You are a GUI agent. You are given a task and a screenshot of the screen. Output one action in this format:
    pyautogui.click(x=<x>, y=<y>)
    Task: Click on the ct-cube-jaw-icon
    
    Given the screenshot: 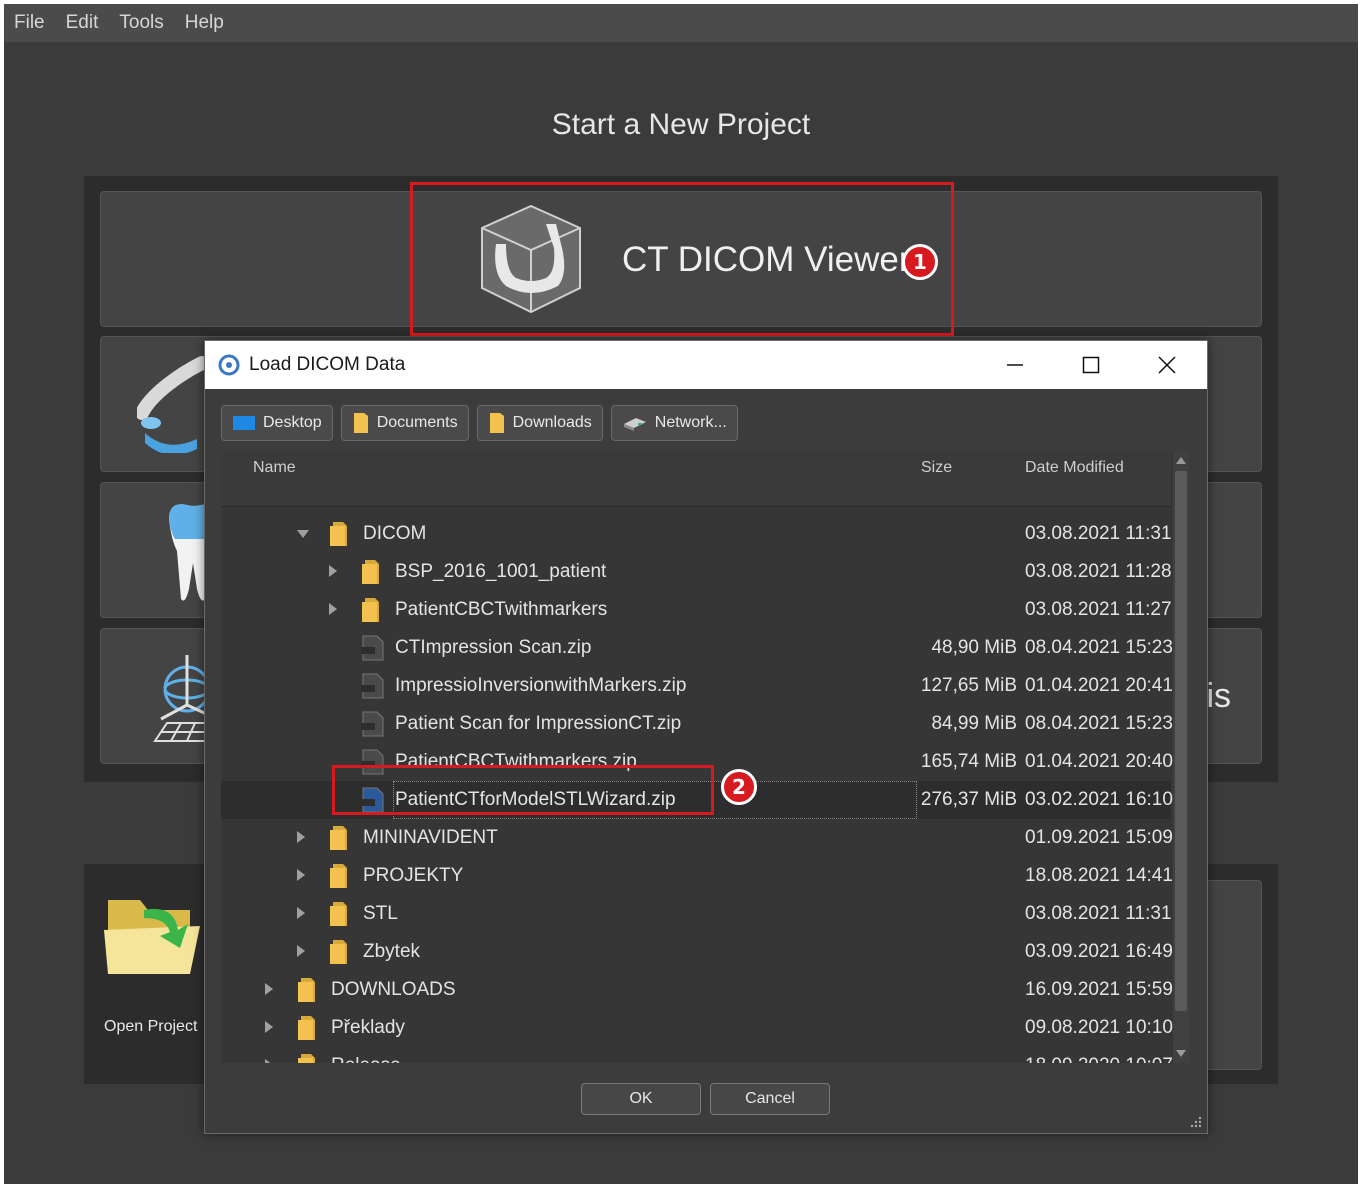 What is the action you would take?
    pyautogui.click(x=531, y=259)
    